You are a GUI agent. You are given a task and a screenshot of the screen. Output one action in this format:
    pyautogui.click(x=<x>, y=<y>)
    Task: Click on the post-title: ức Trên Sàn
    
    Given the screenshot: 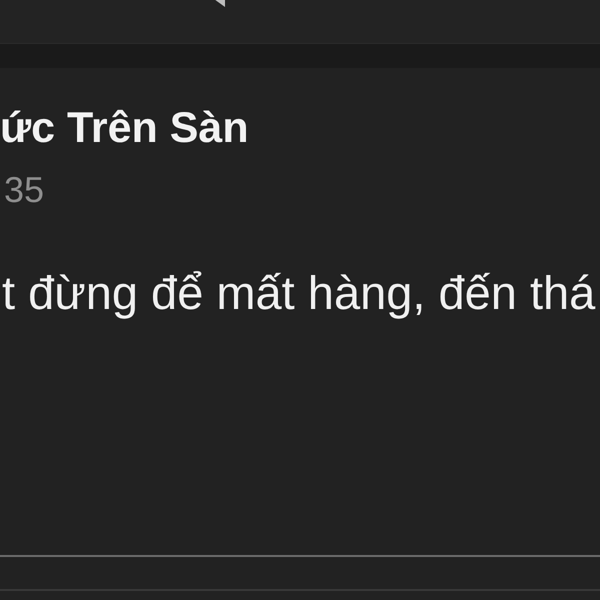 What is the action you would take?
    pyautogui.click(x=125, y=128)
    